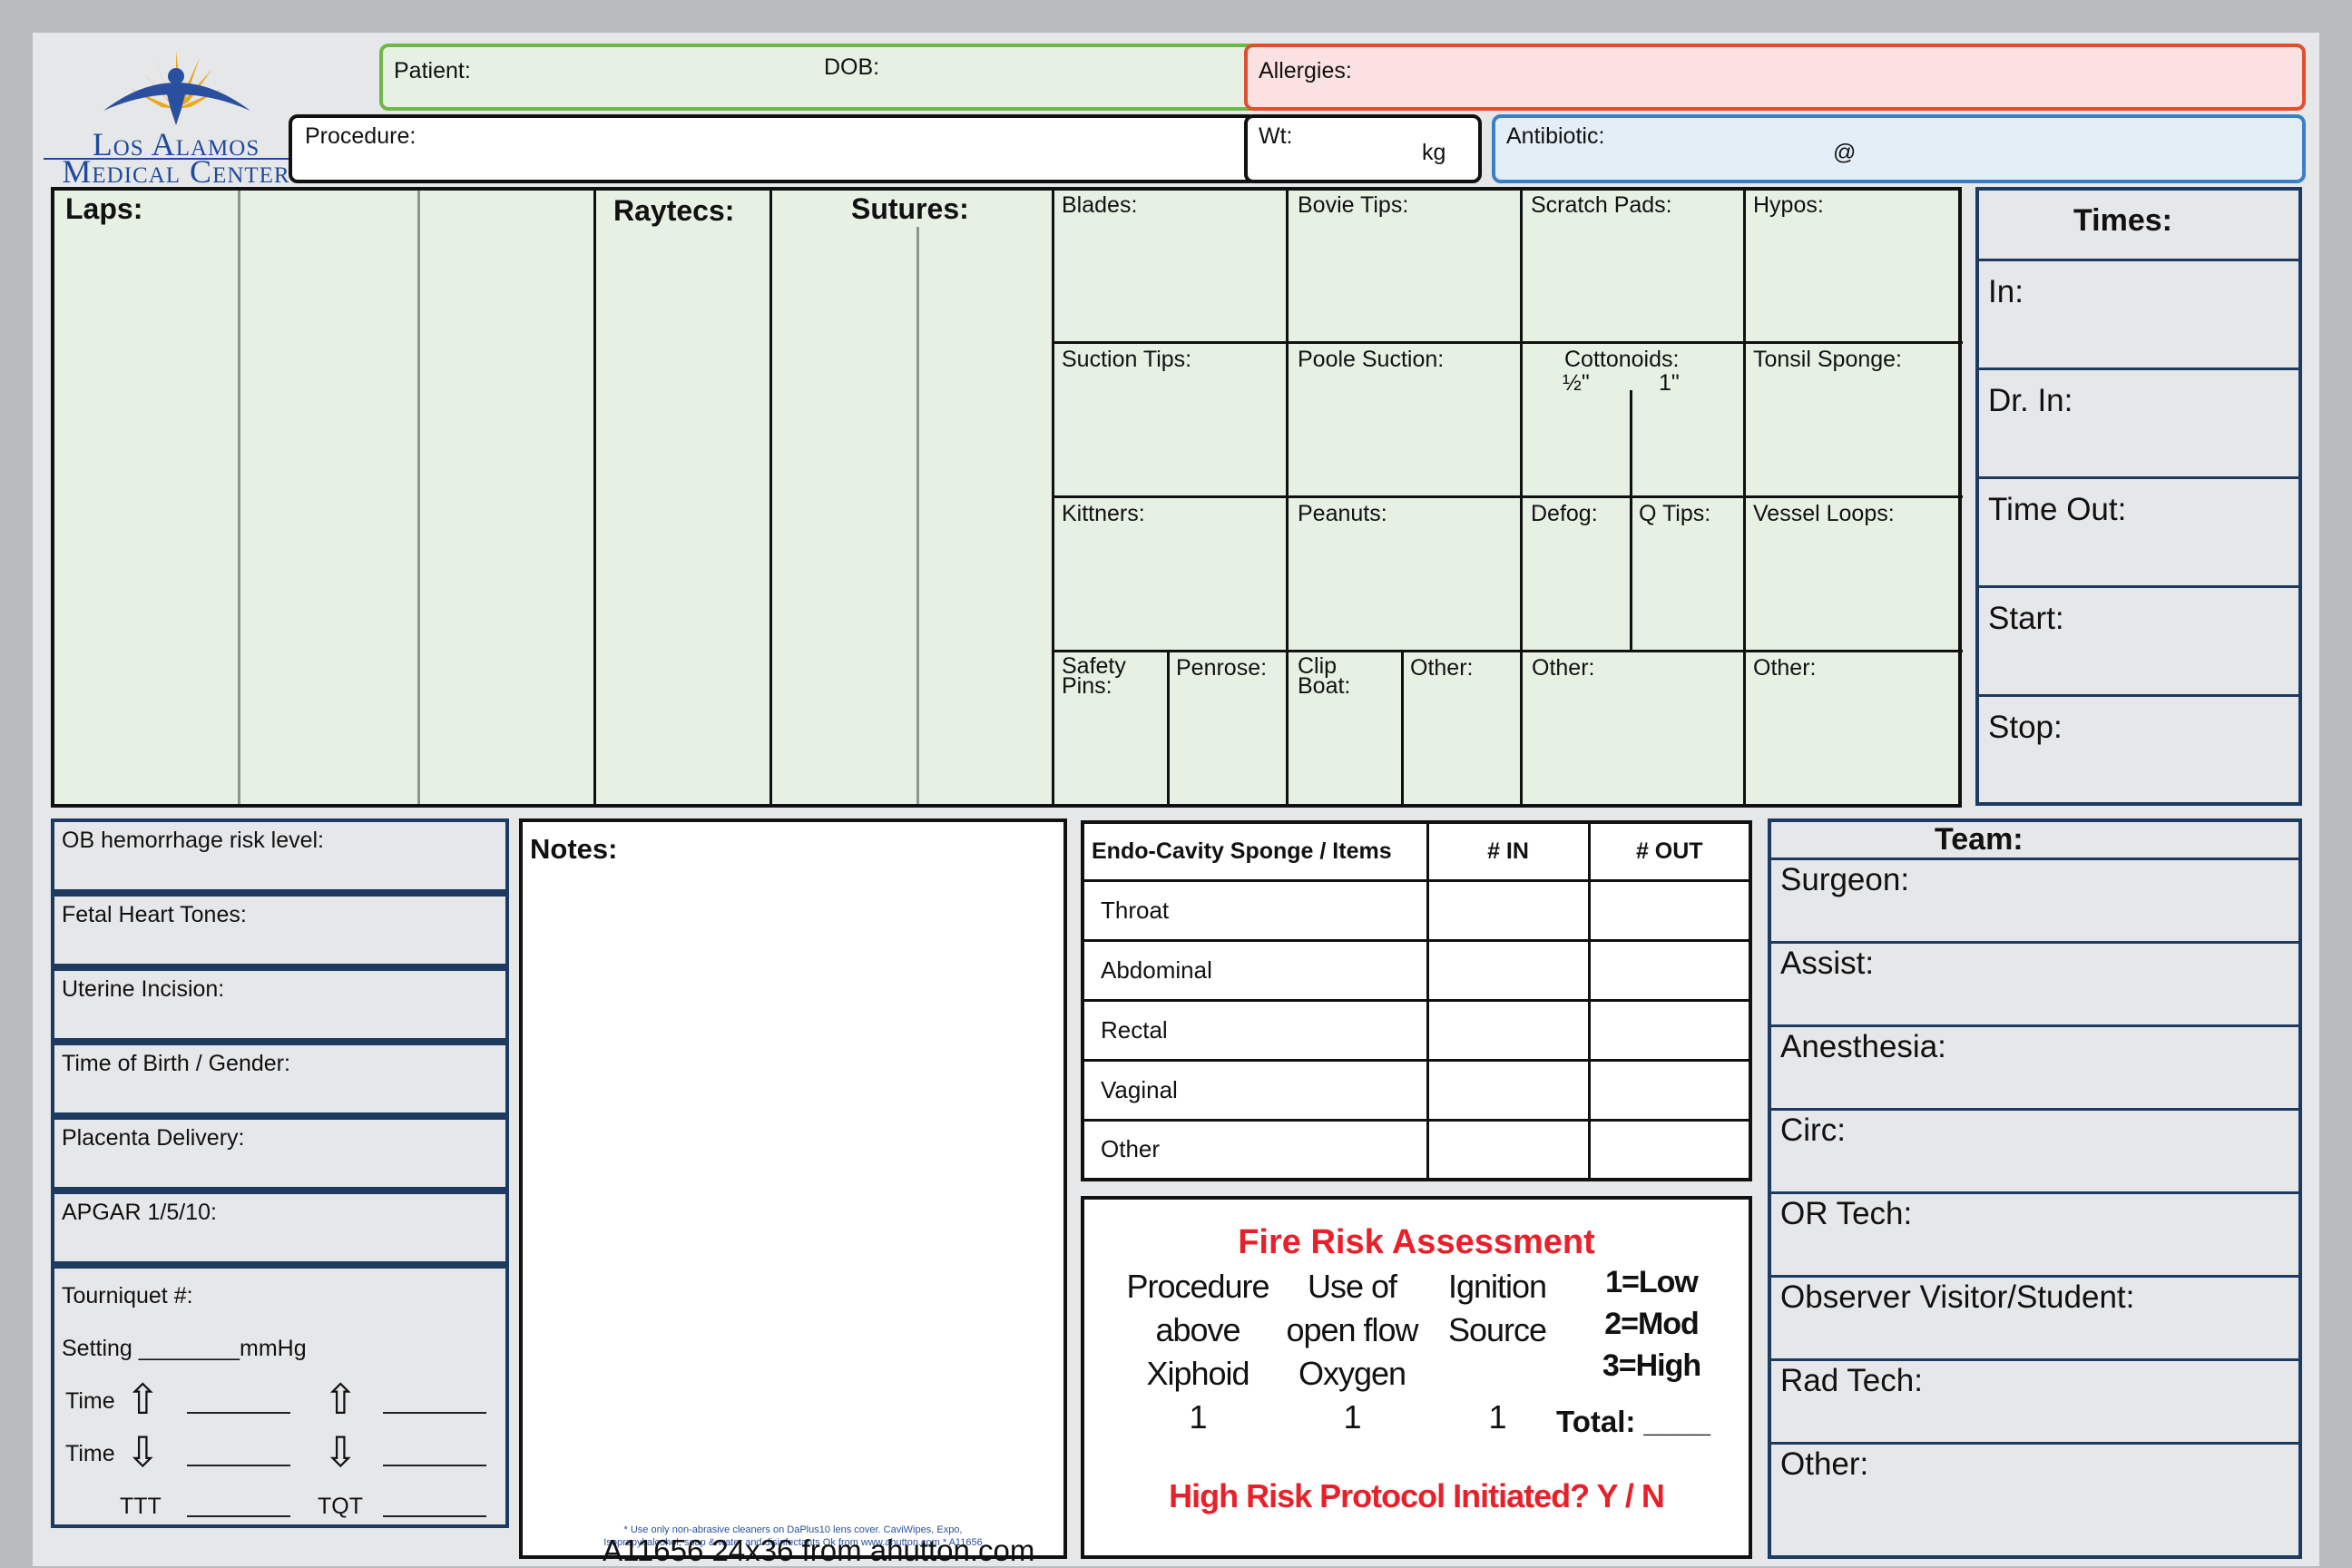  Describe the element at coordinates (773, 148) in the screenshot. I see `procedure-field: Procedure:` at that location.